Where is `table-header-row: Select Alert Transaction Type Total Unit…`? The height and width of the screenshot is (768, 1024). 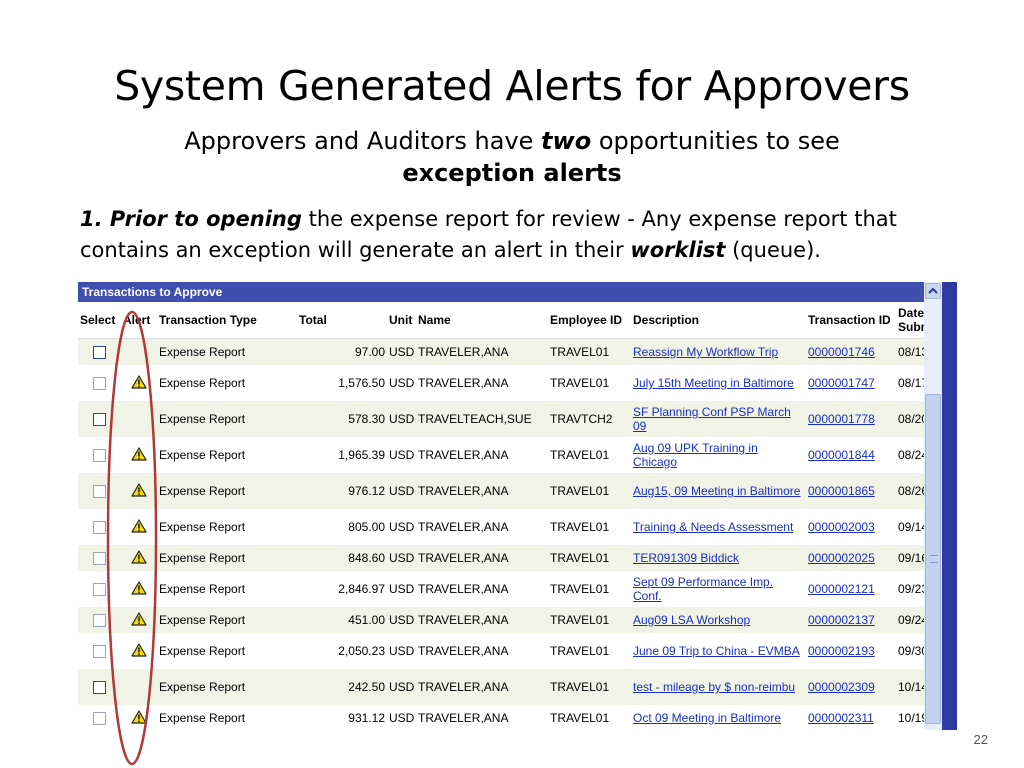 table-header-row: Select Alert Transaction Type Total Unit… is located at coordinates (501, 320).